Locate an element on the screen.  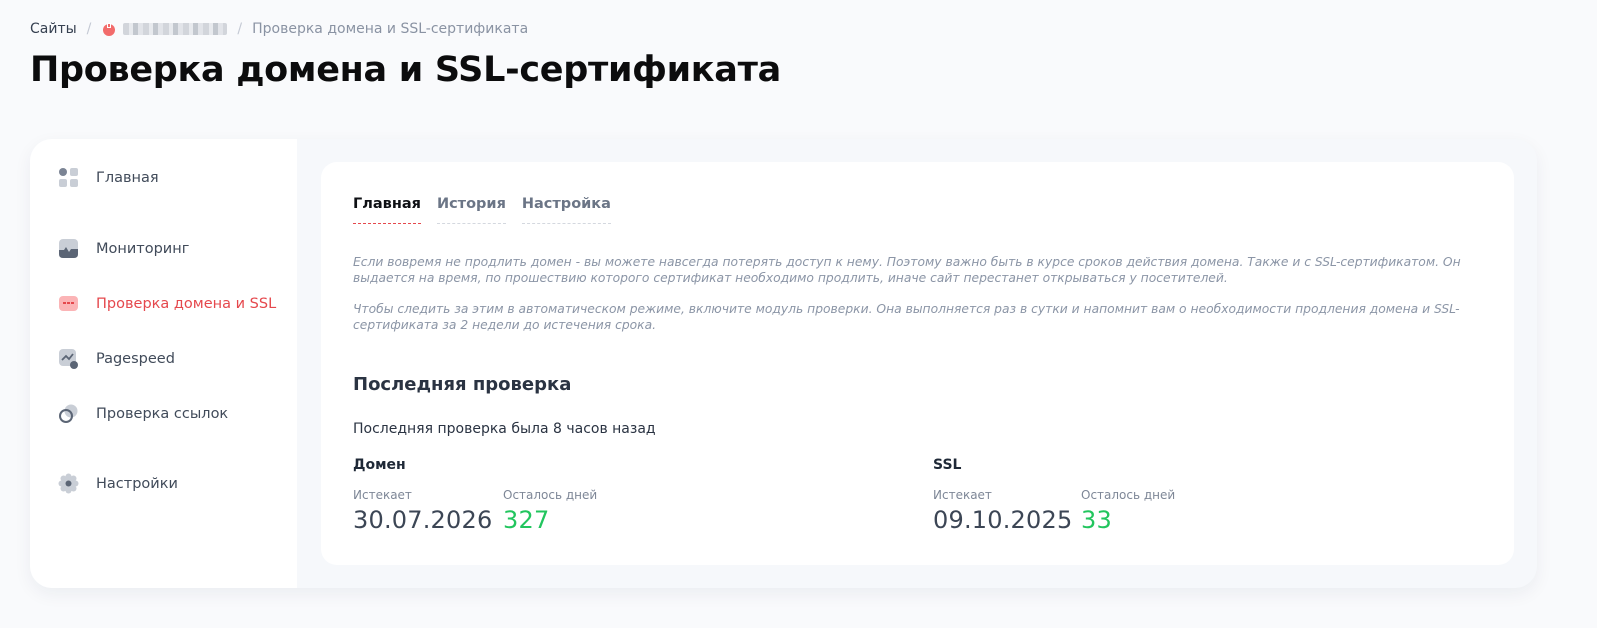
breadcrumb-site-link is located at coordinates (164, 29).